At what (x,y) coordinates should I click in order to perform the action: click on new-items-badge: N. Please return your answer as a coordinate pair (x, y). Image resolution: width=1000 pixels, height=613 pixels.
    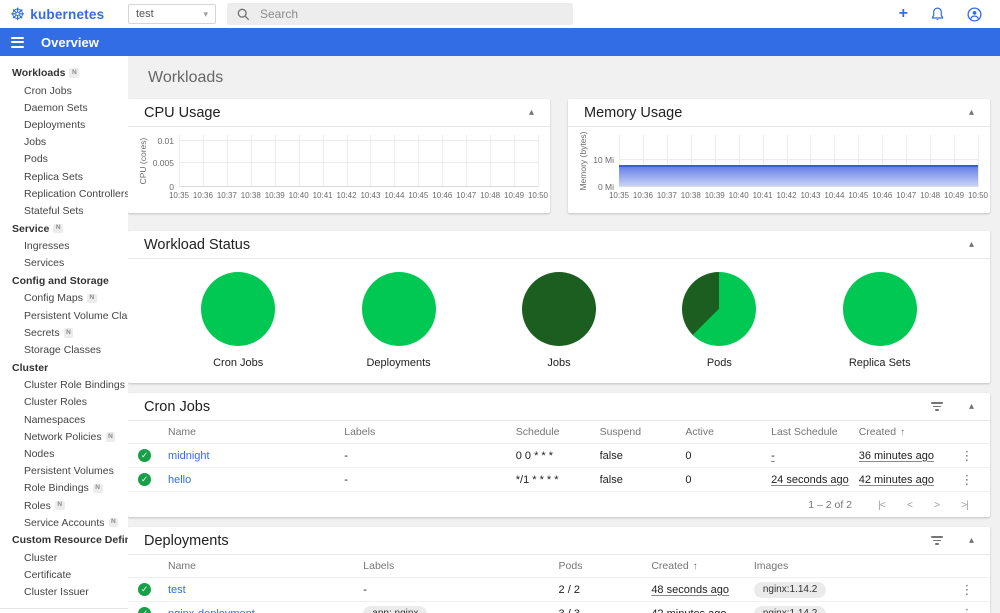
    Looking at the image, I should click on (97, 488).